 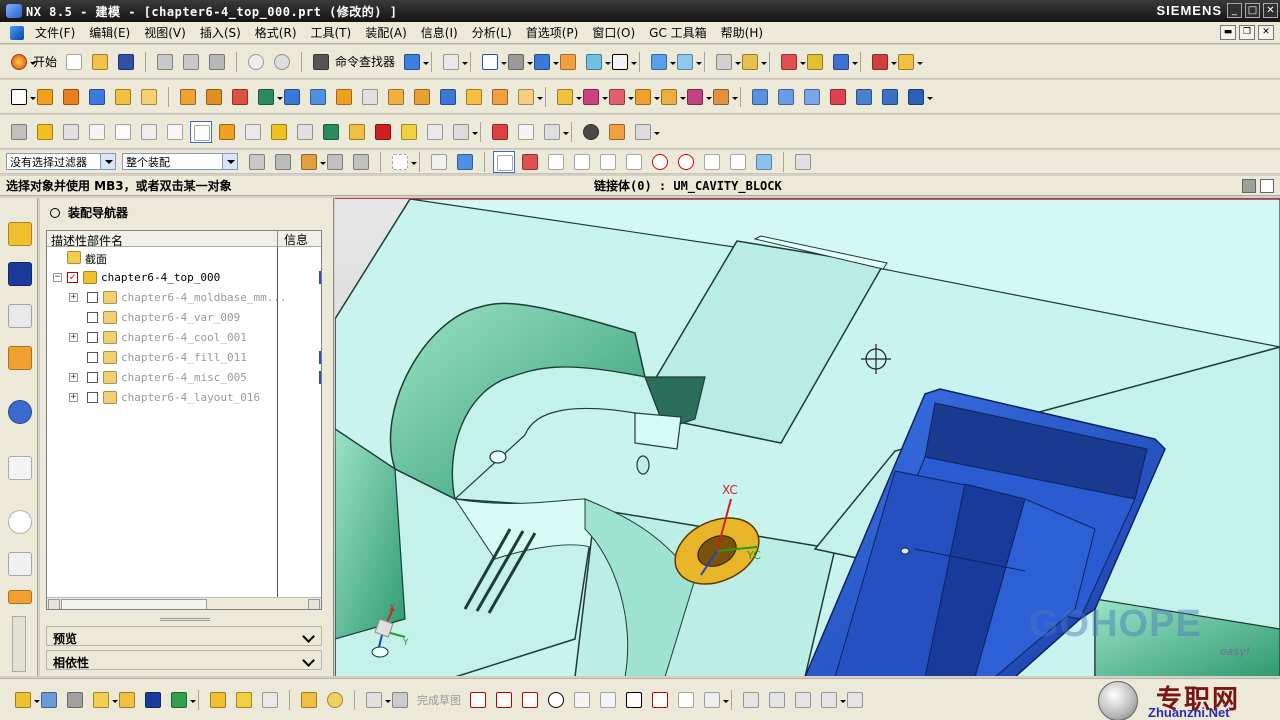 I want to click on quick-trim-icon, so click(x=751, y=700).